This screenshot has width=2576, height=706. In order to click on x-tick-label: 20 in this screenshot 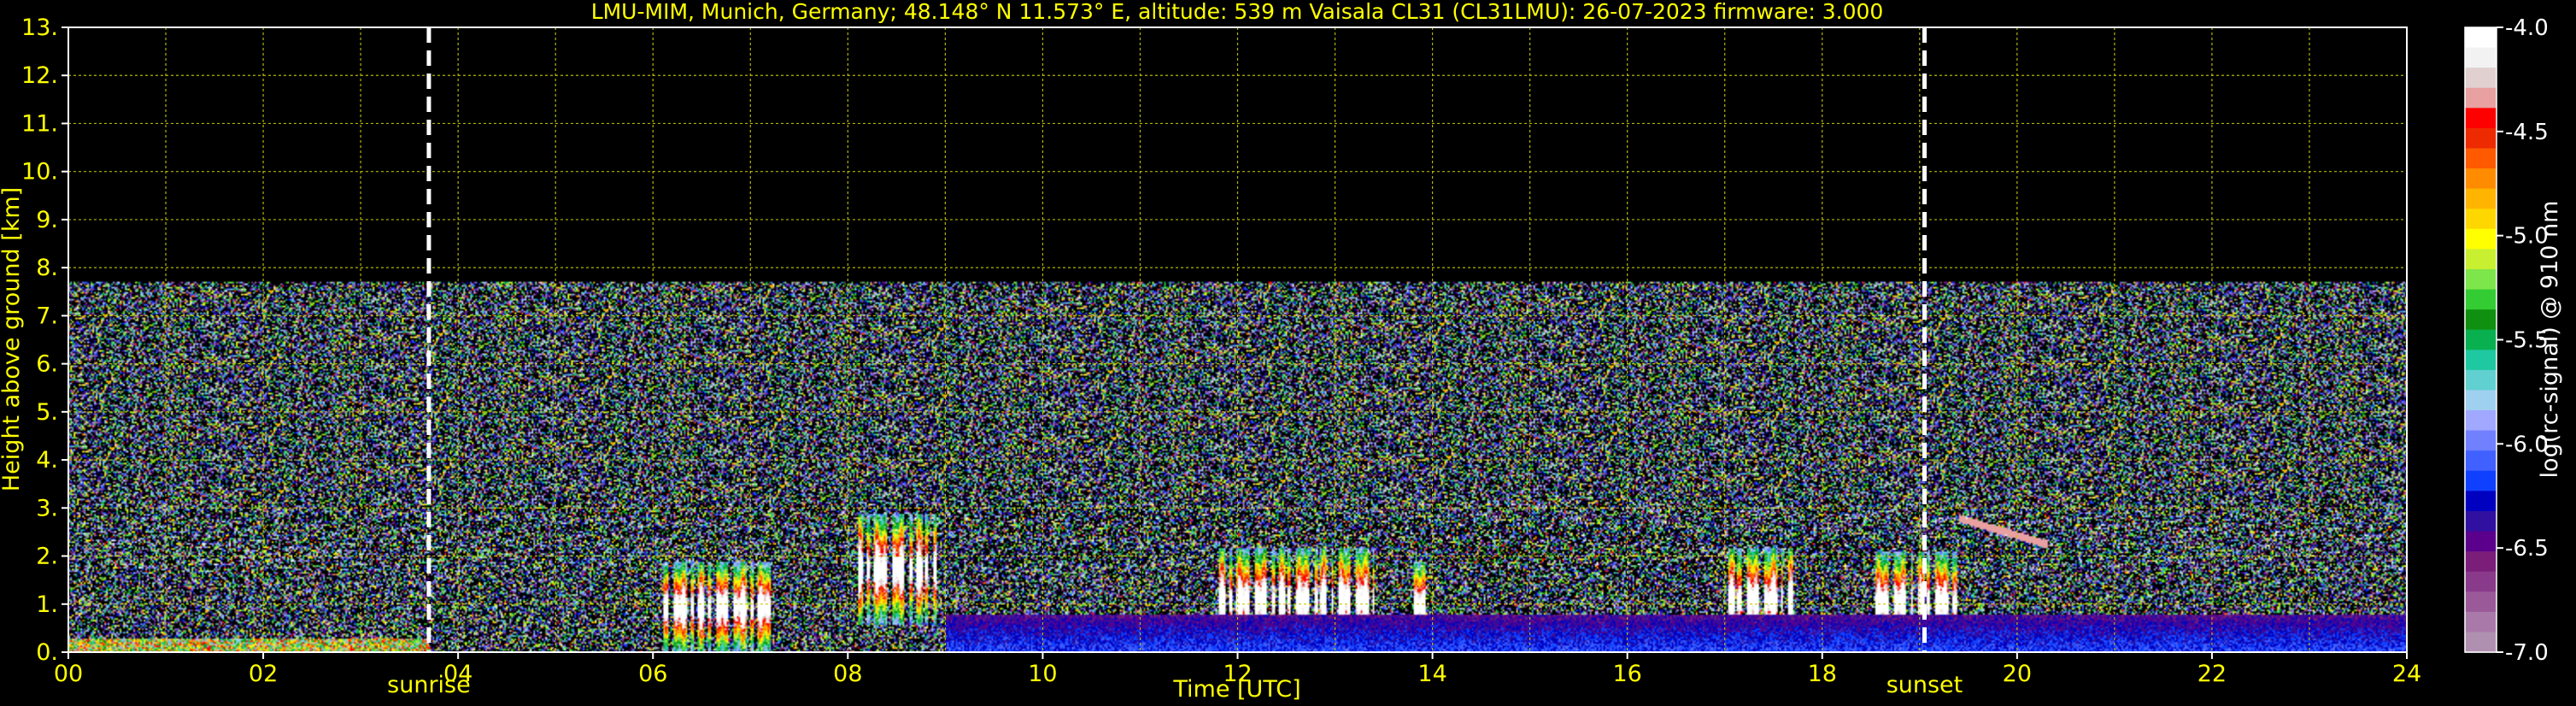, I will do `click(2017, 674)`.